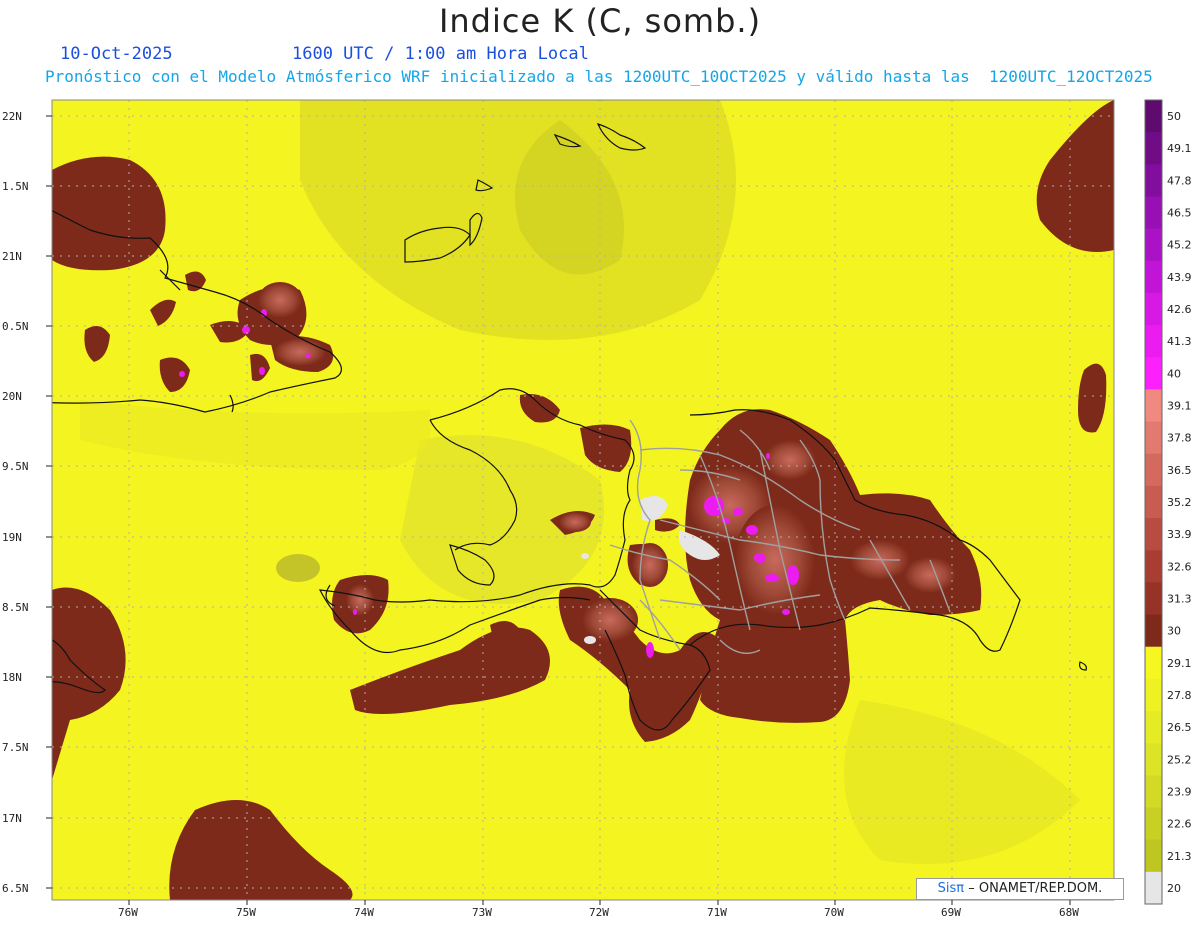 This screenshot has height=927, width=1200. I want to click on colorbar-label: 43.9, so click(1179, 277).